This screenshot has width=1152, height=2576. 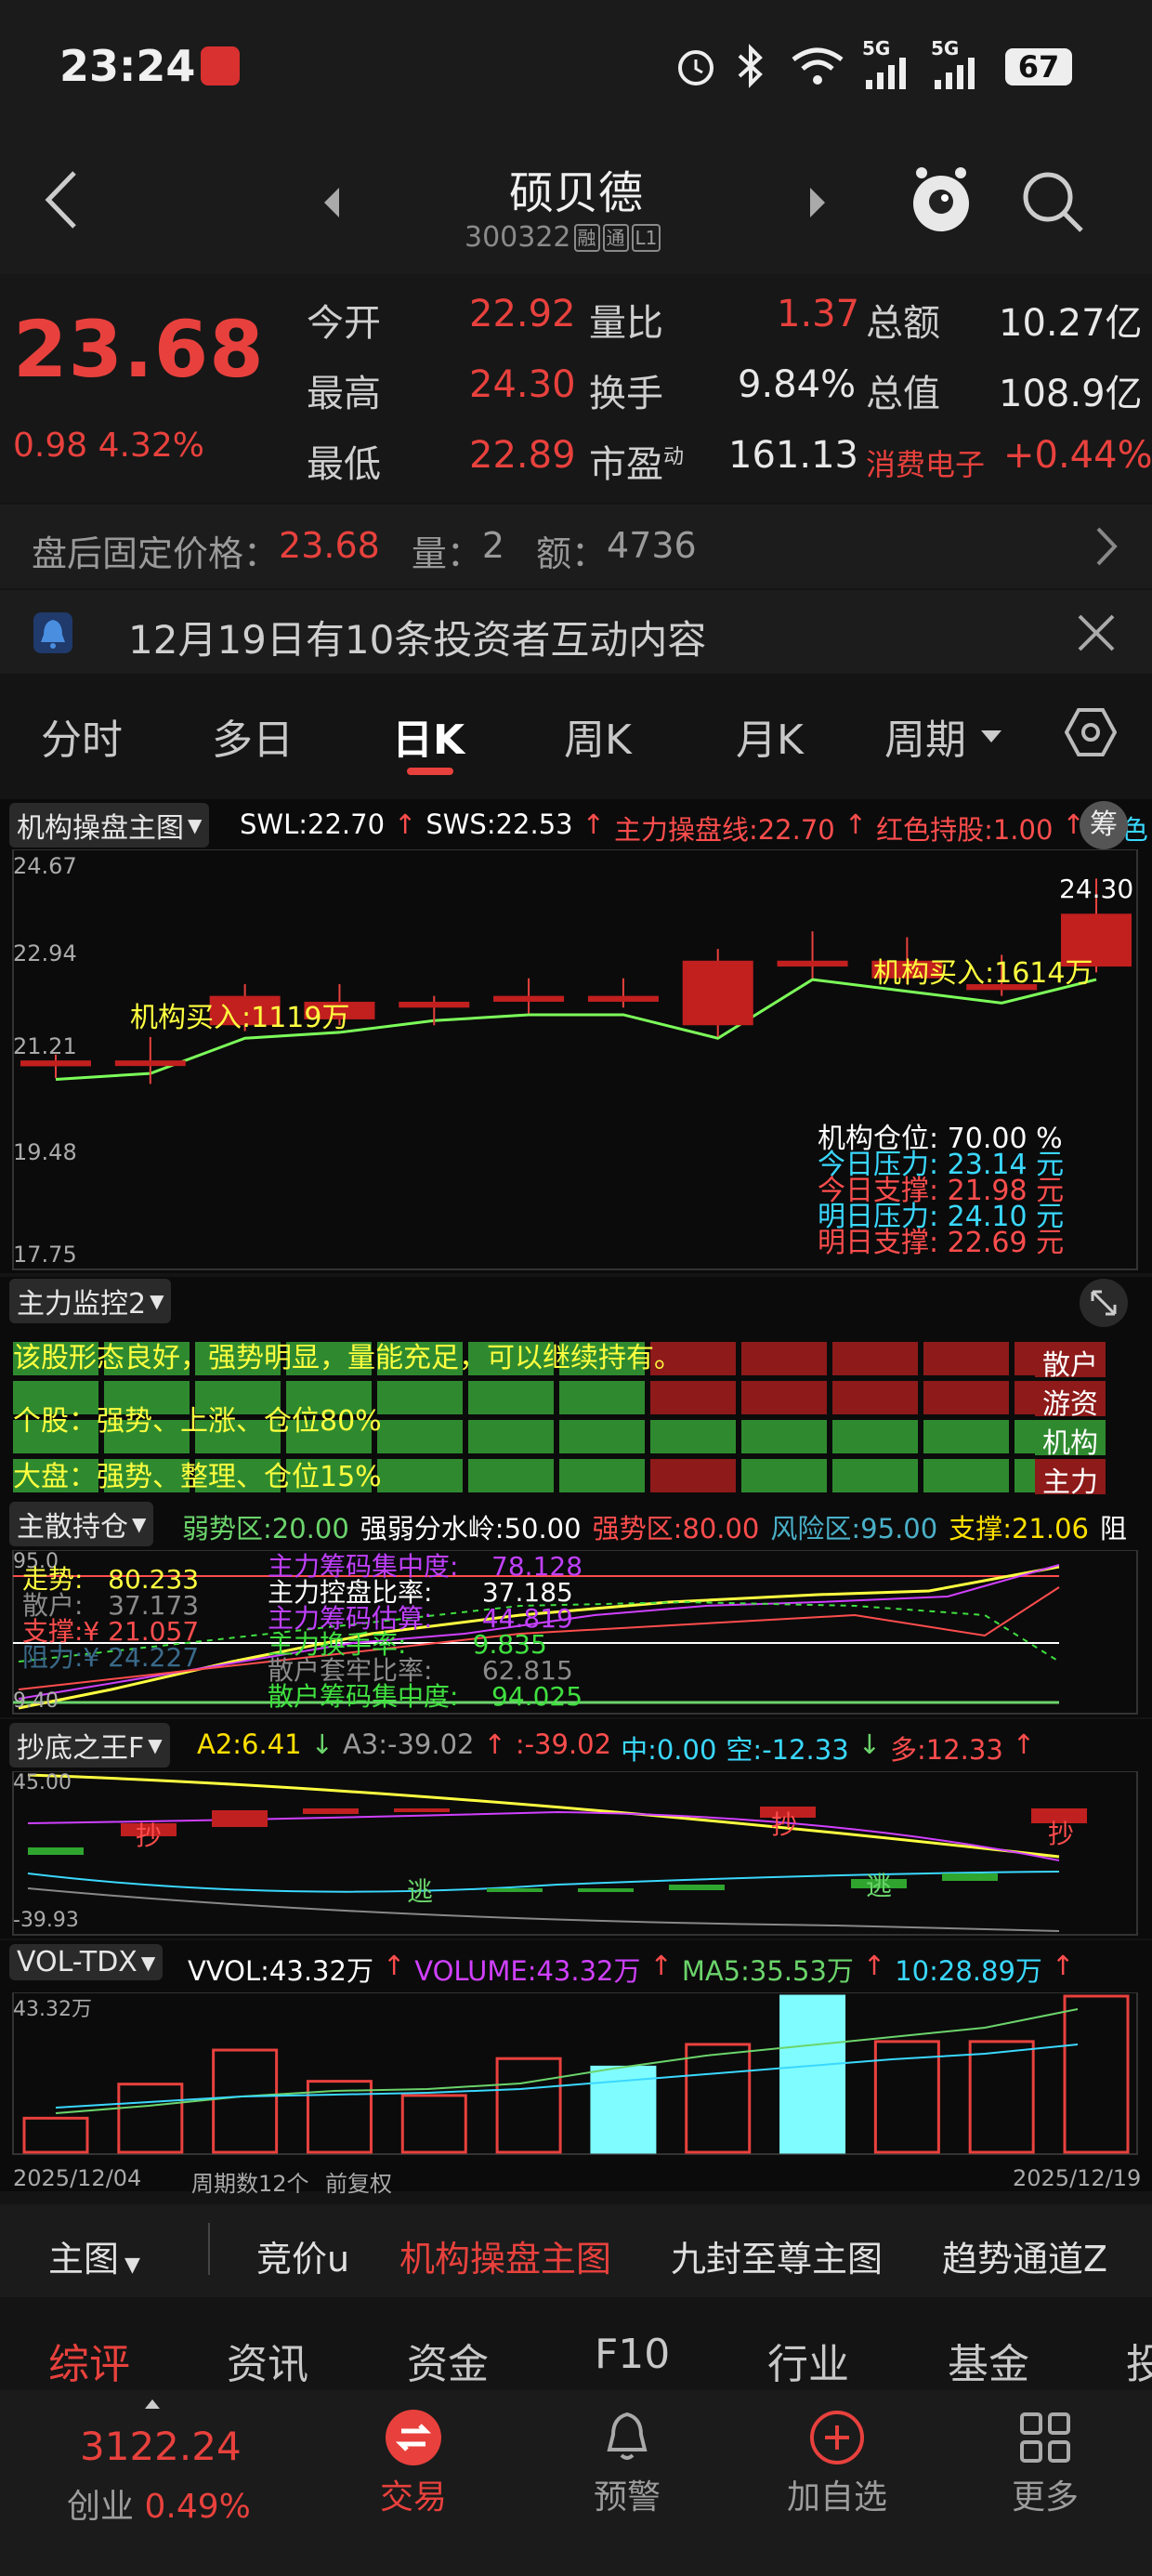 What do you see at coordinates (413, 2463) in the screenshot?
I see `nav-trade: 交易` at bounding box center [413, 2463].